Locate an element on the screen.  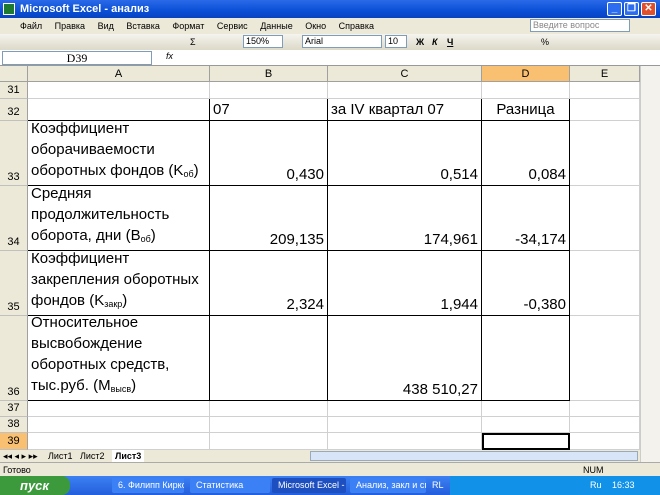
menu-window: Окно is located at coordinates (315, 26).